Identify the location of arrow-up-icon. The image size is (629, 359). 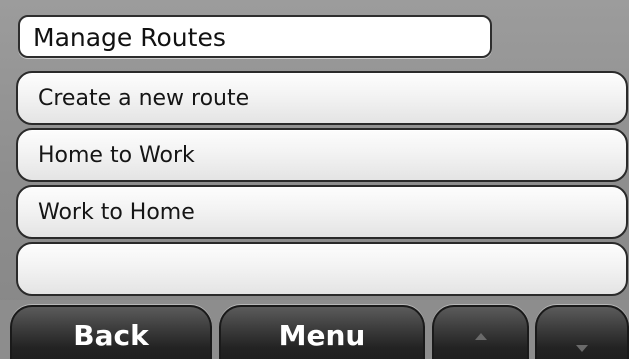
(480, 336).